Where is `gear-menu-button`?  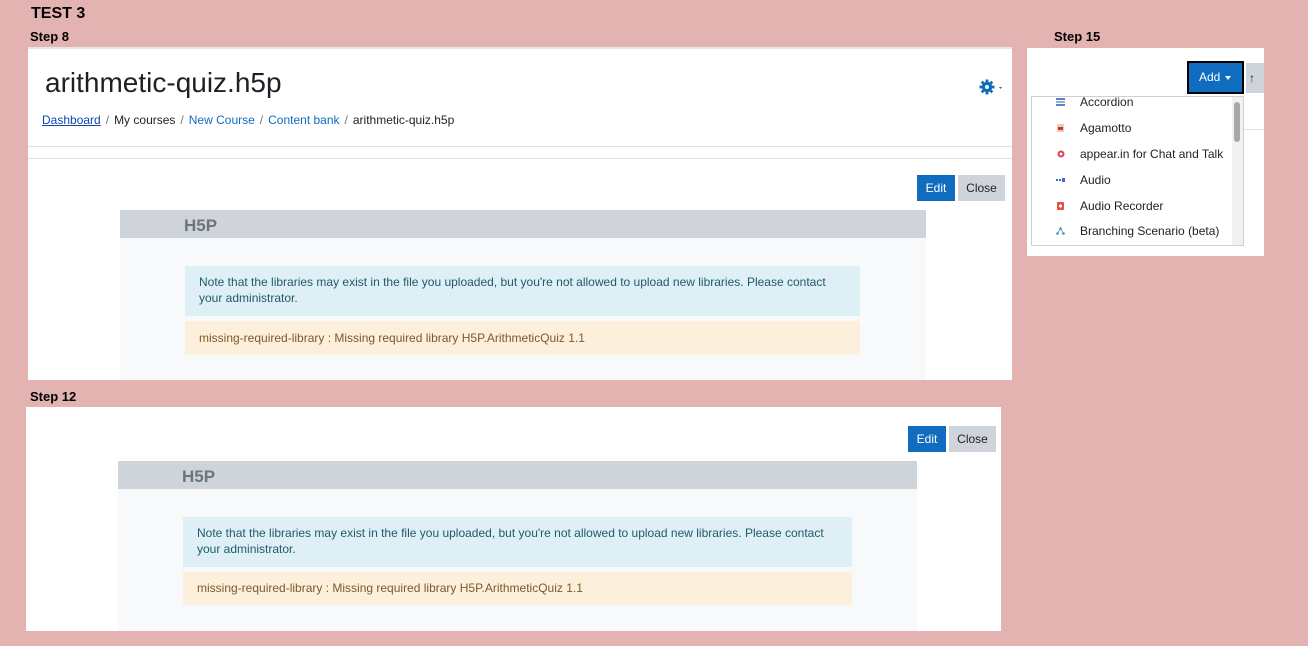
gear-menu-button is located at coordinates (993, 87).